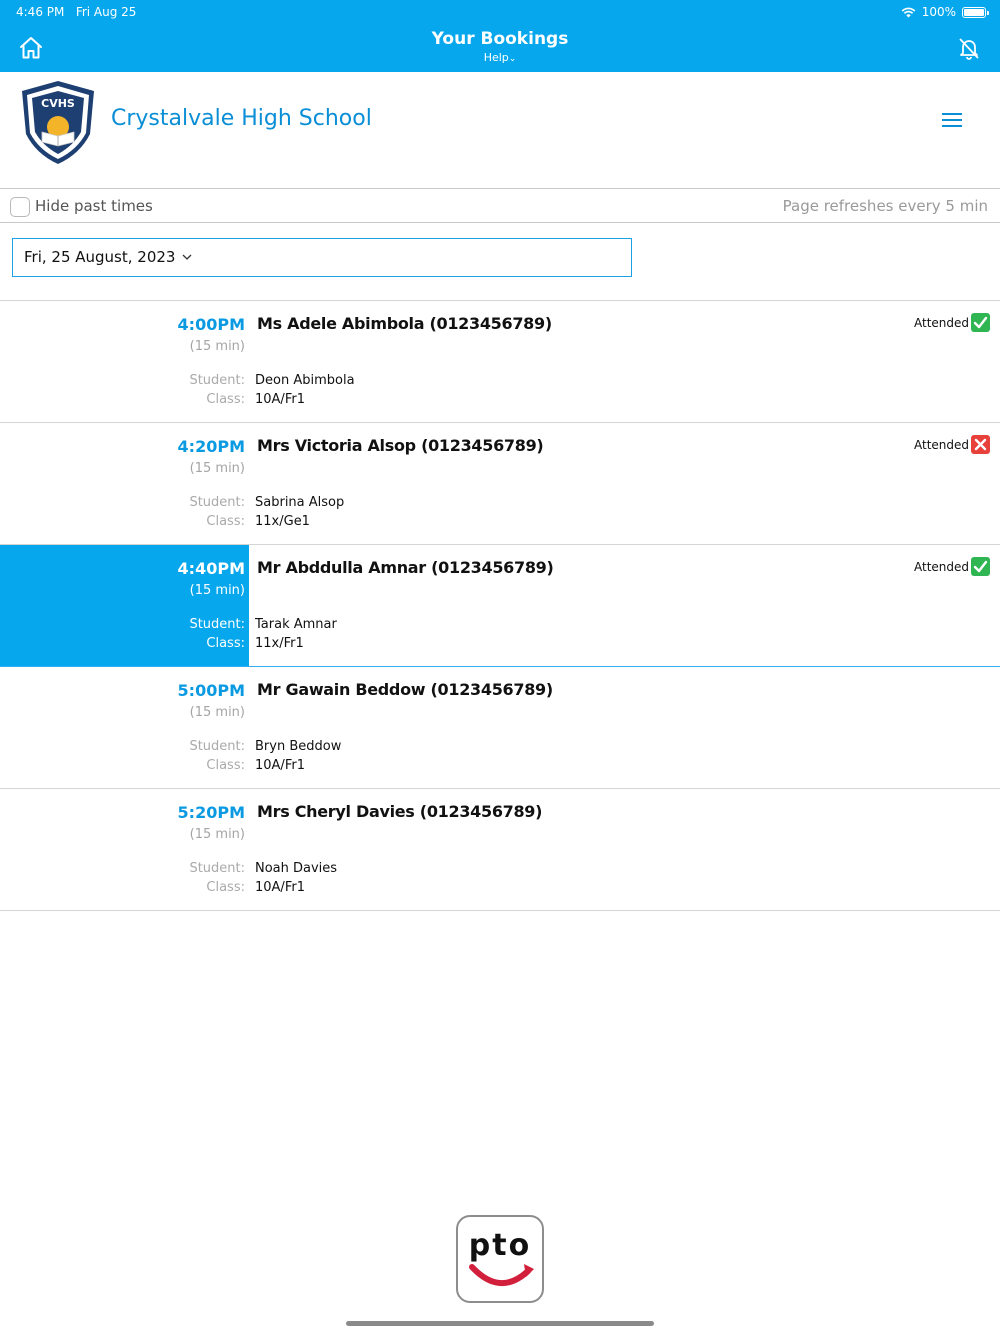  What do you see at coordinates (296, 624) in the screenshot?
I see `student-name: Tarak Amnar` at bounding box center [296, 624].